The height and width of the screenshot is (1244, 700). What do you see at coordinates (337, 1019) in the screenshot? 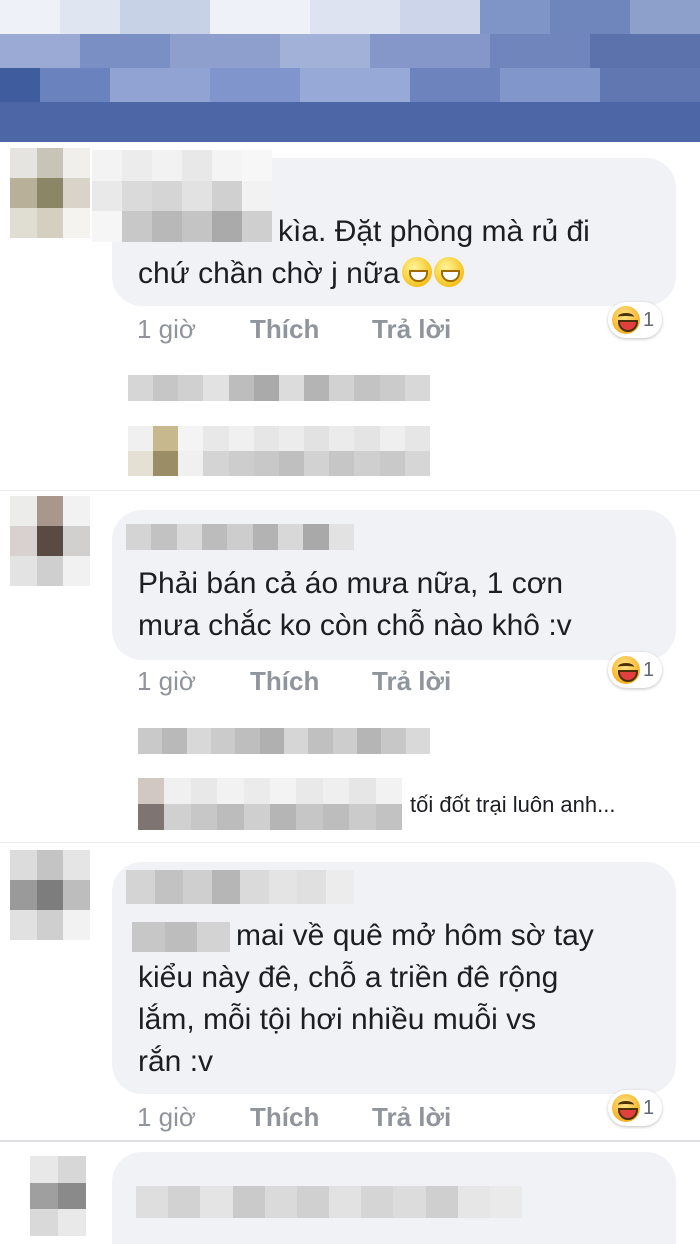
I see `comment-text-line: lắm, mỗi tội hơi nhiều muỗi vs` at bounding box center [337, 1019].